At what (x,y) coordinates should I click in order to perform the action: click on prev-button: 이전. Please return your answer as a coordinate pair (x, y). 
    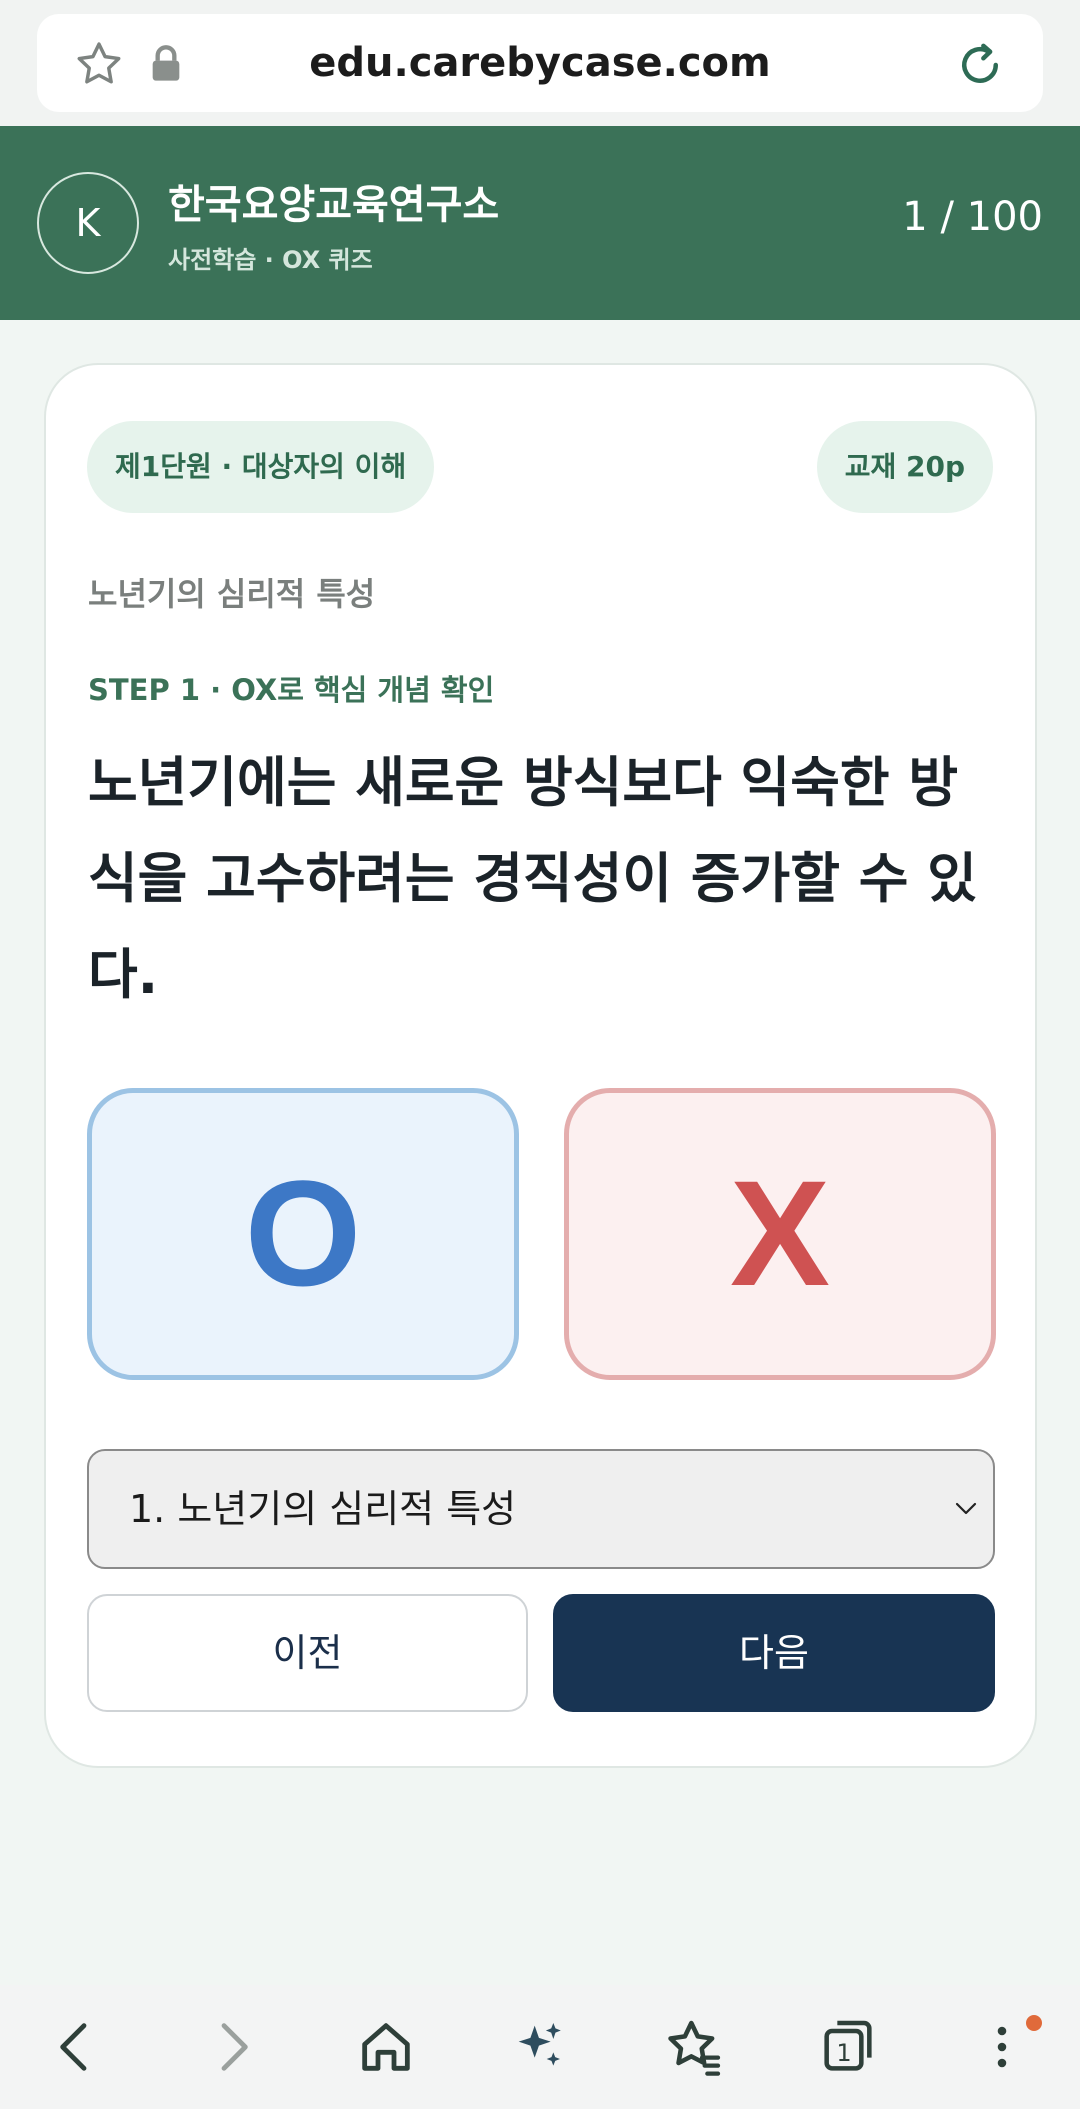
    Looking at the image, I should click on (307, 1653).